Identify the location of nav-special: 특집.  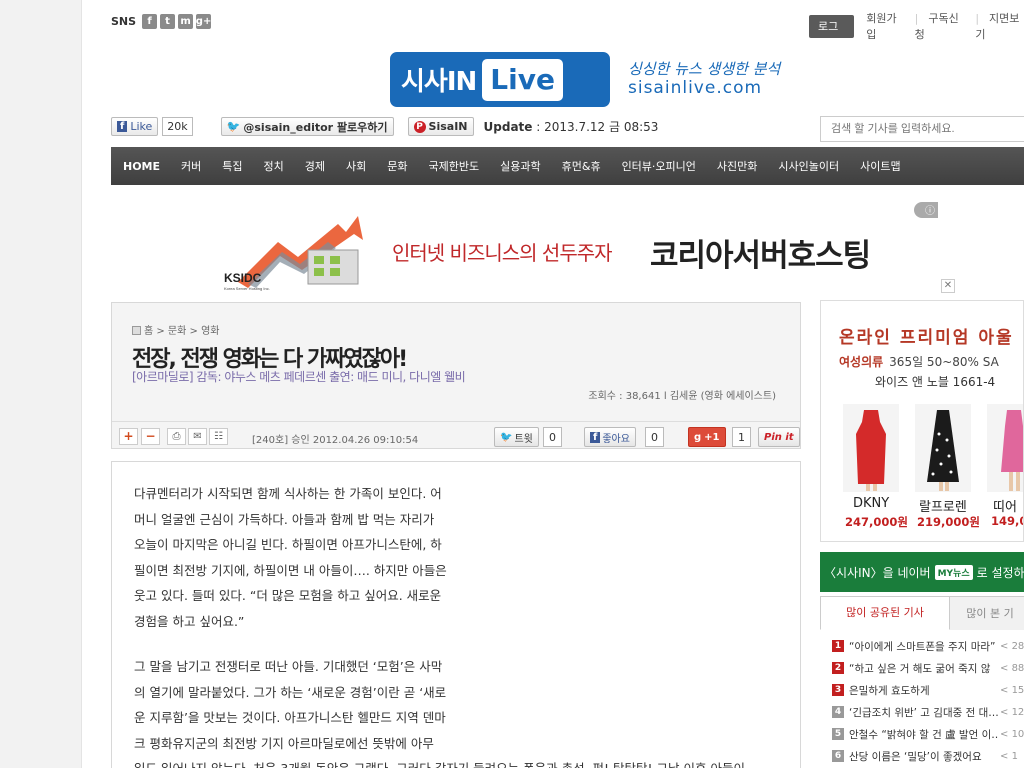
(232, 166).